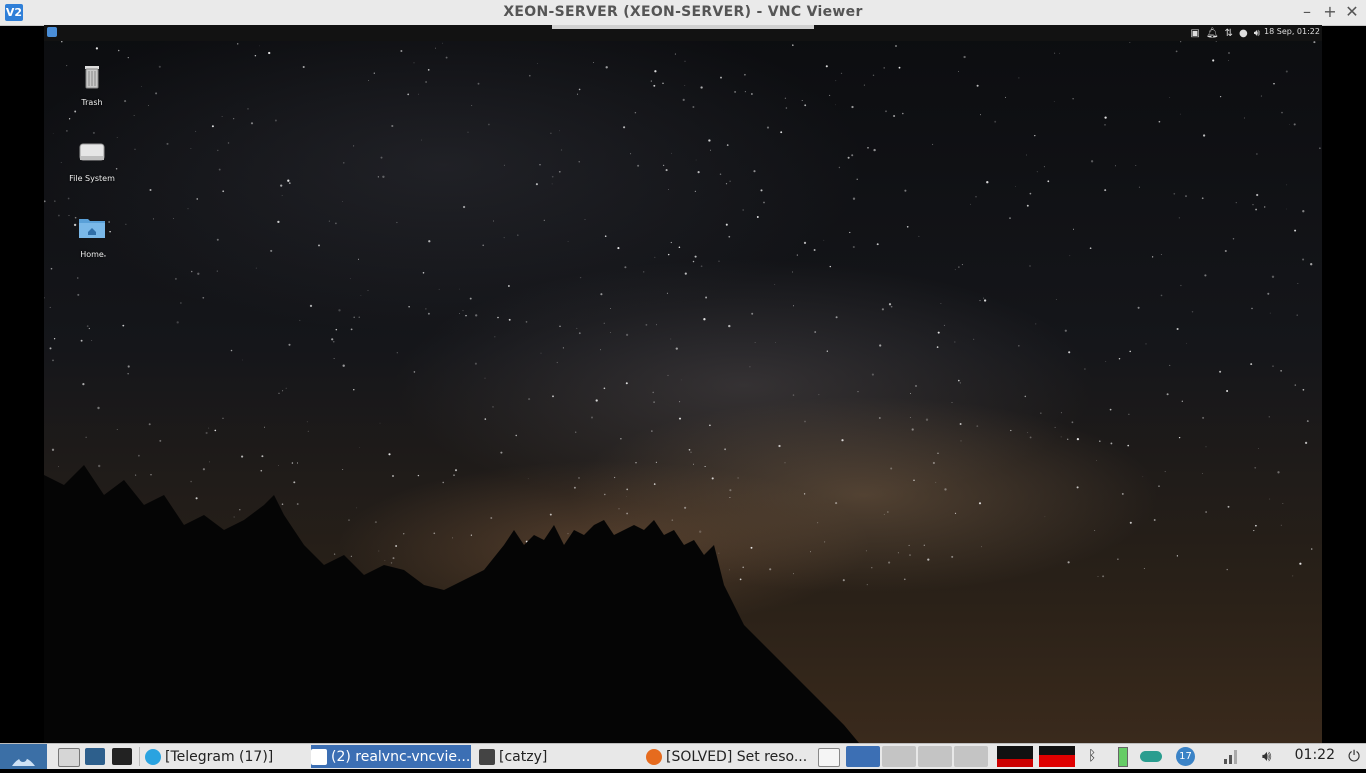 The width and height of the screenshot is (1366, 773). I want to click on desktop-icon-label: Home, so click(92, 254).